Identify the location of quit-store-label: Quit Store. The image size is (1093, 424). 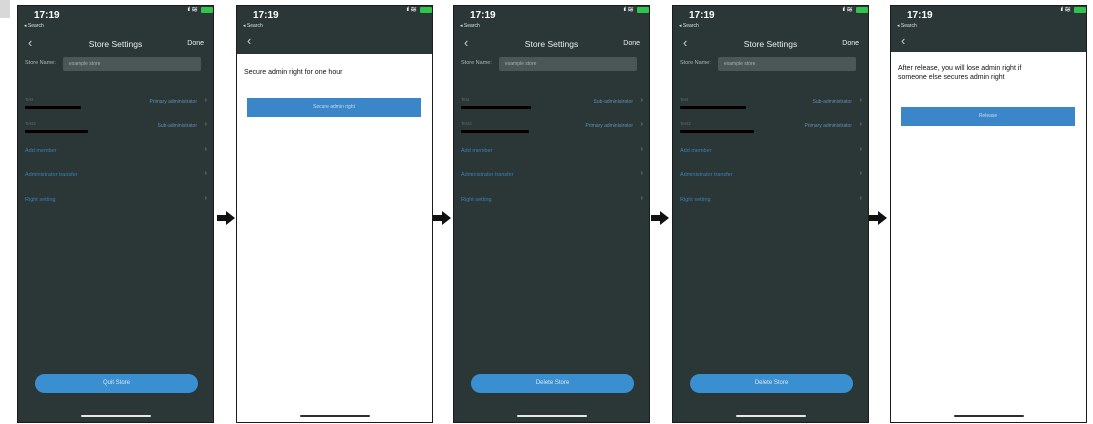
(116, 383).